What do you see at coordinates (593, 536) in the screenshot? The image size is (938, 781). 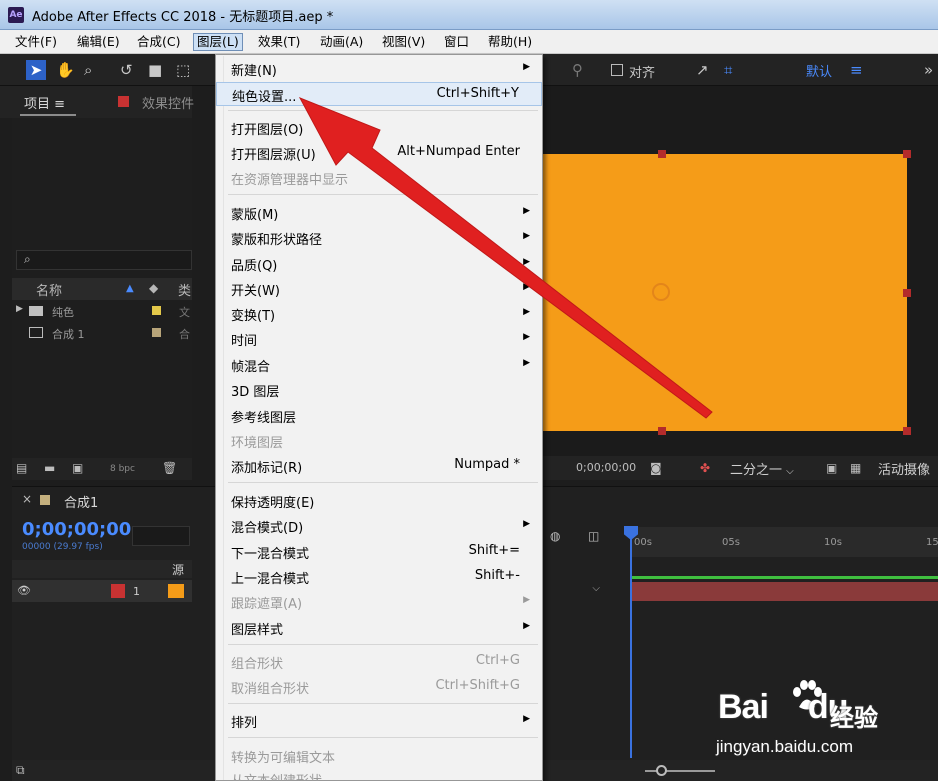 I see `graph-editor-icon: ◫` at bounding box center [593, 536].